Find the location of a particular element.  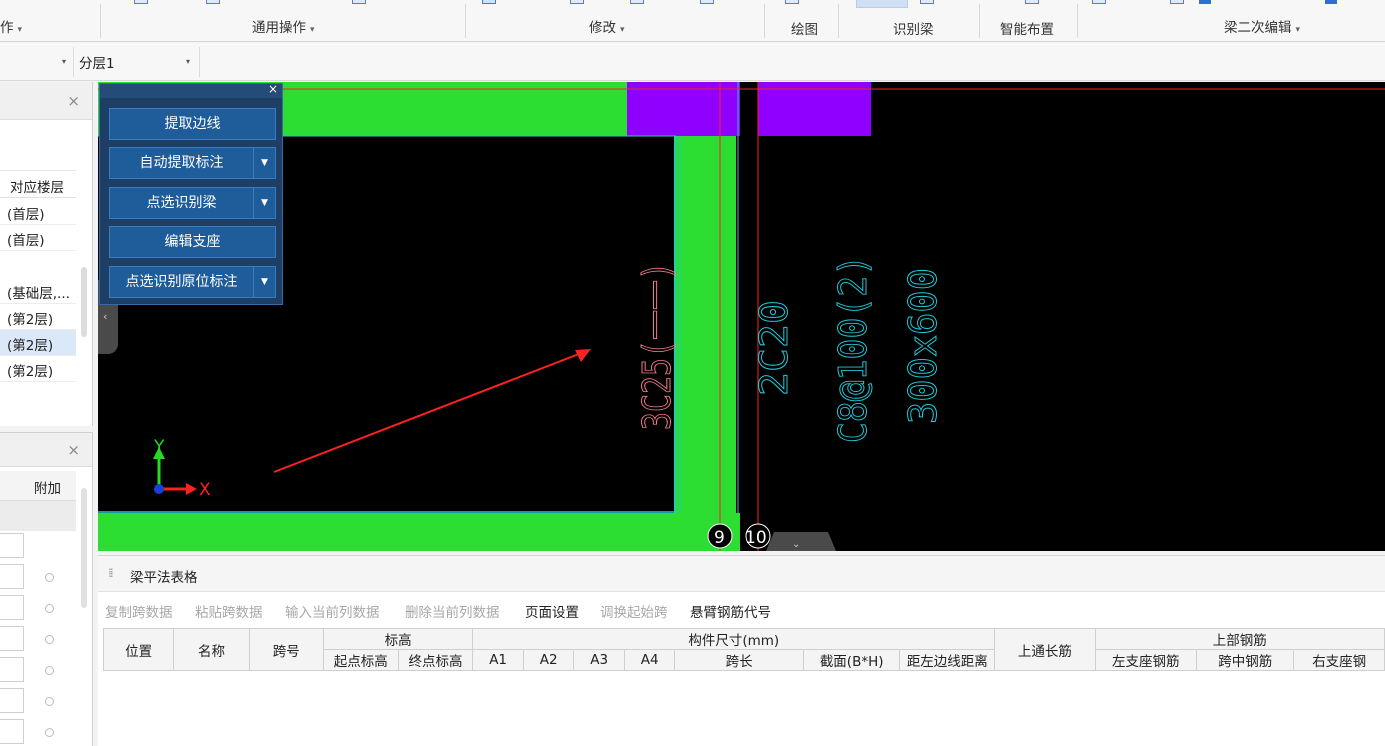

col-header-a3: A3 is located at coordinates (599, 660).